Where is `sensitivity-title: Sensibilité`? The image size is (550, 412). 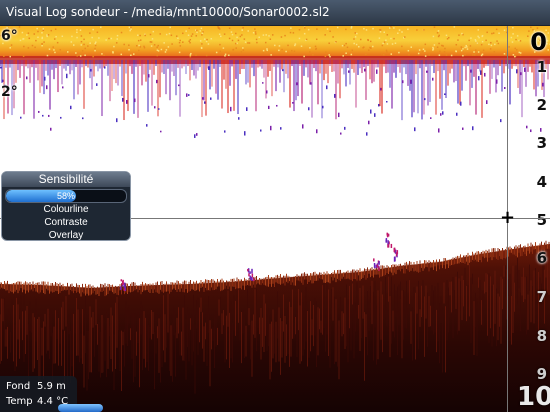
sensitivity-title: Sensibilité is located at coordinates (66, 179).